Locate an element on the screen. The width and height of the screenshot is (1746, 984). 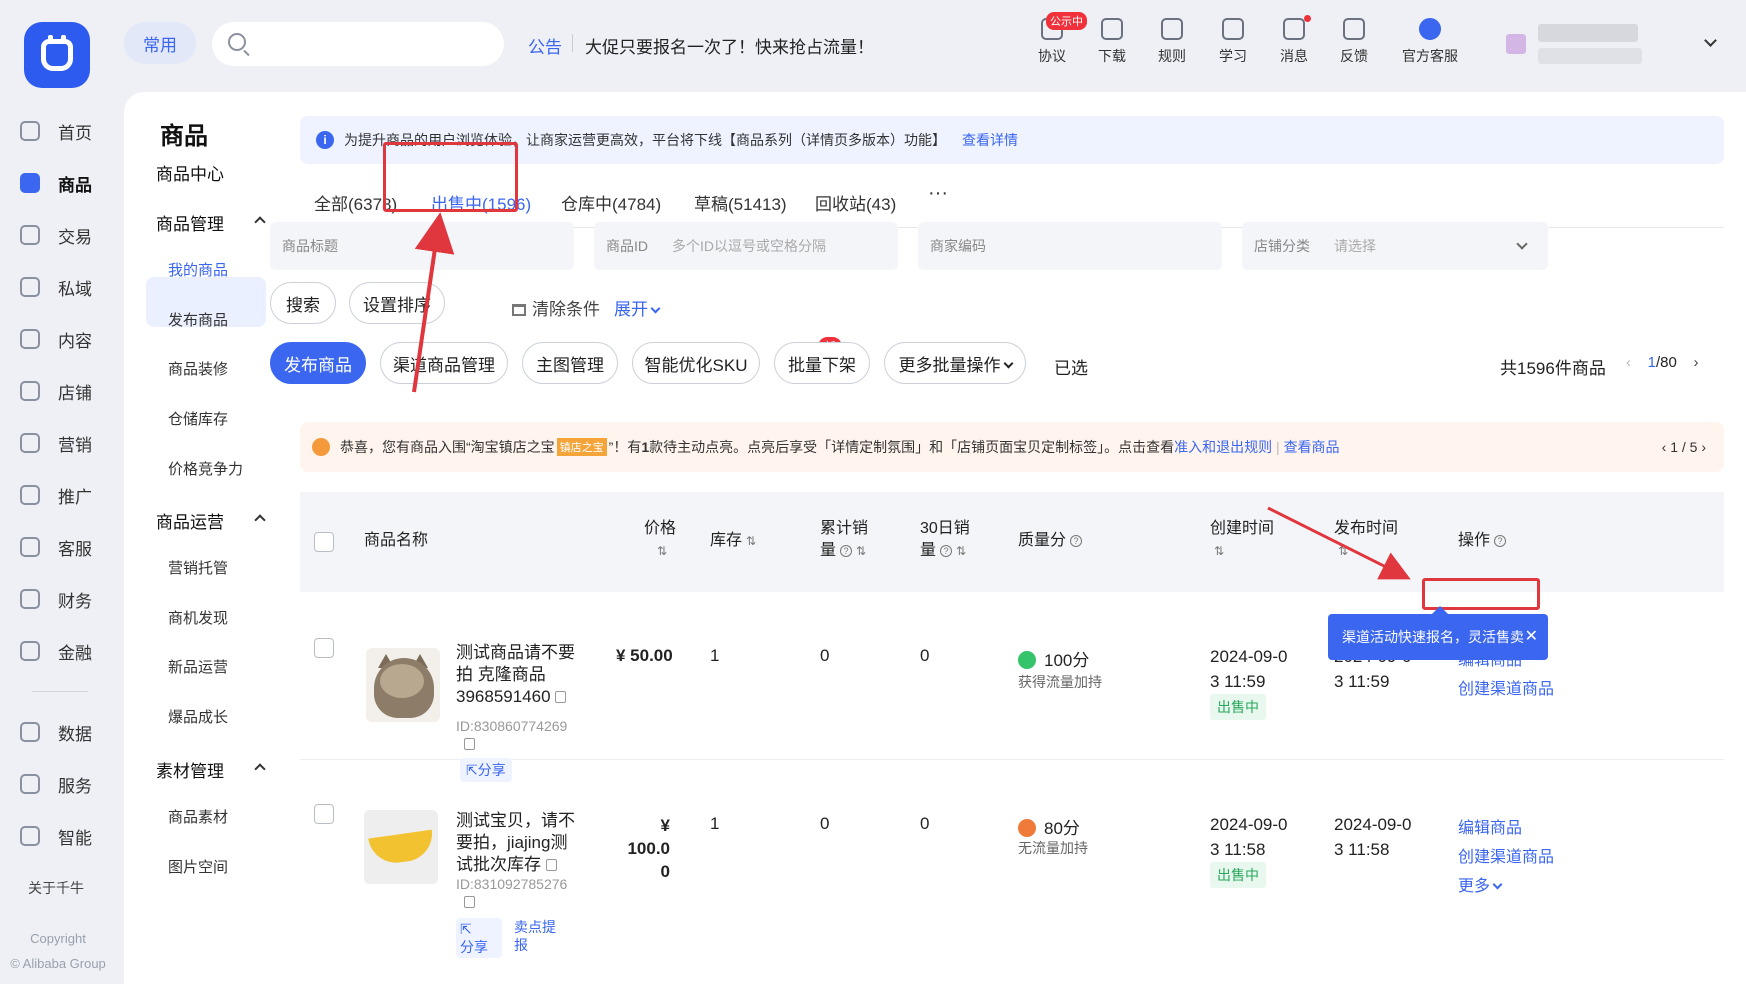
smart-sku-button: 智能优化SKU is located at coordinates (696, 363).